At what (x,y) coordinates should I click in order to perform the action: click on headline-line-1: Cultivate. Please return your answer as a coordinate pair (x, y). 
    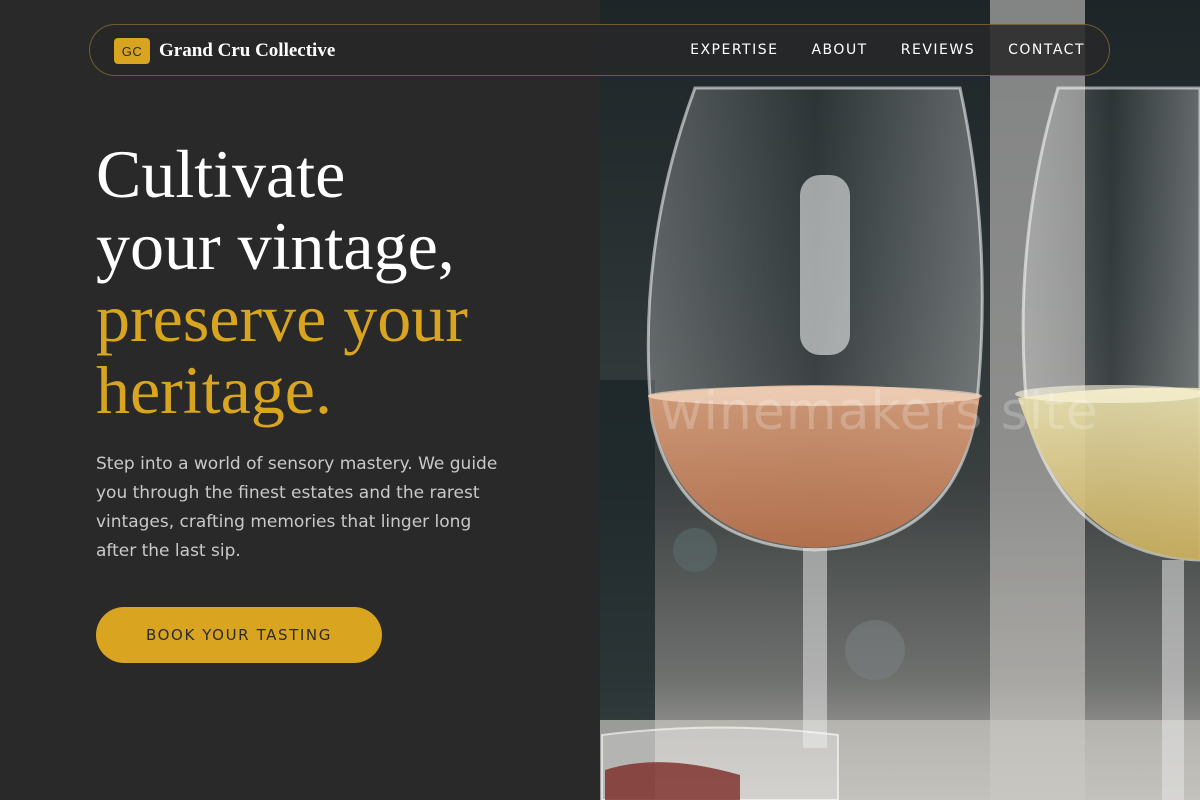
    Looking at the image, I should click on (221, 174).